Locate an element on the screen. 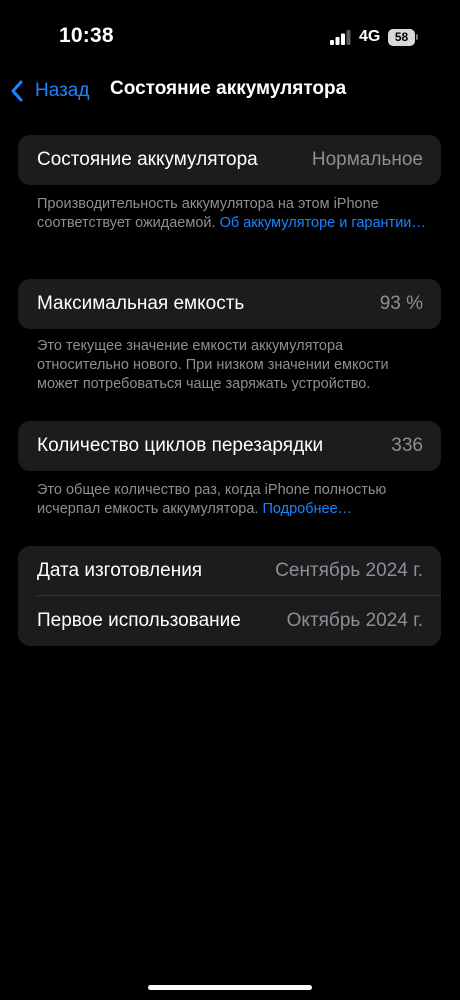 The height and width of the screenshot is (1000, 460). first-use-row: Первое использование Октябрь 2024 г. is located at coordinates (229, 621).